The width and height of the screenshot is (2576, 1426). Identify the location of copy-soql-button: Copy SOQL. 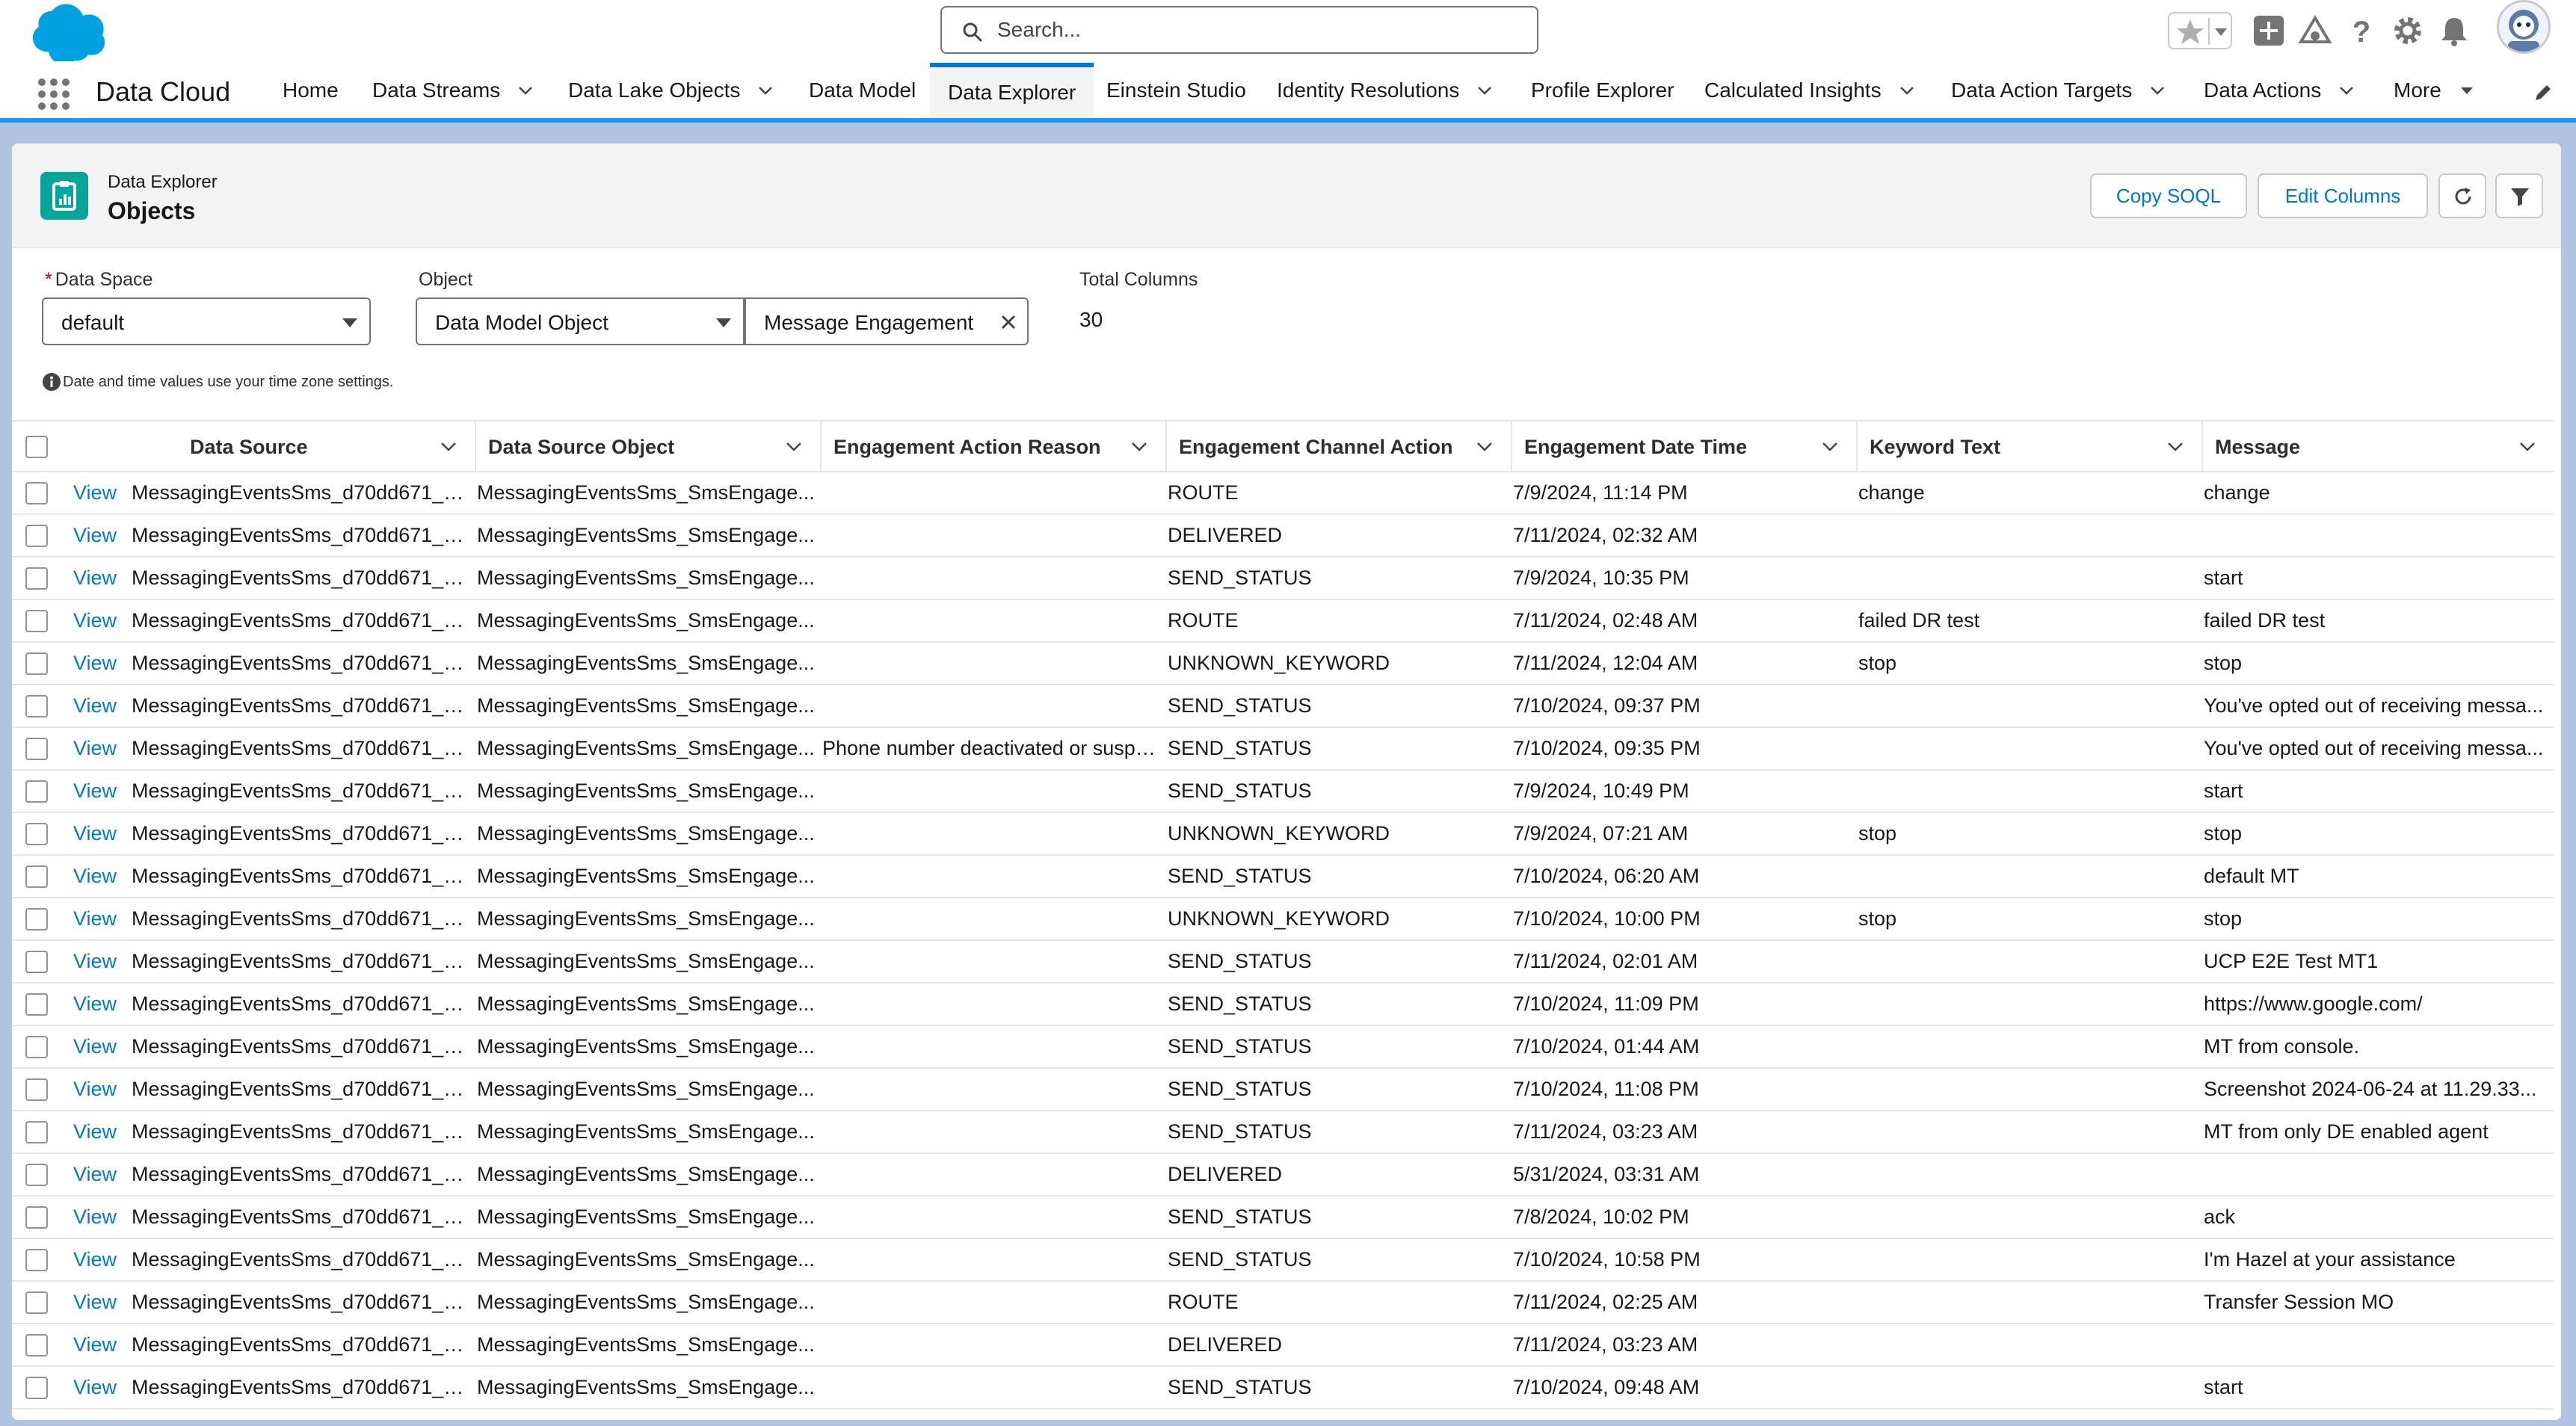
(2168, 195).